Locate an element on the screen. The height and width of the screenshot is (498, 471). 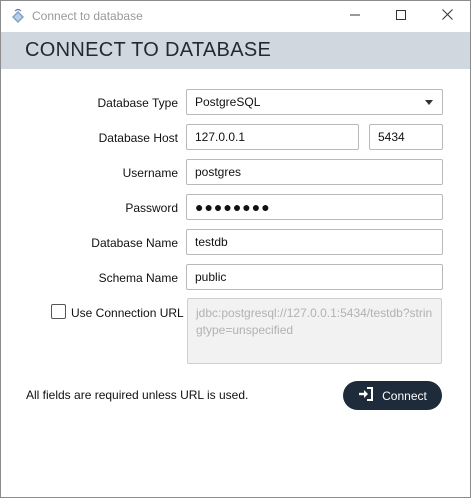
minimize-icon is located at coordinates (355, 16).